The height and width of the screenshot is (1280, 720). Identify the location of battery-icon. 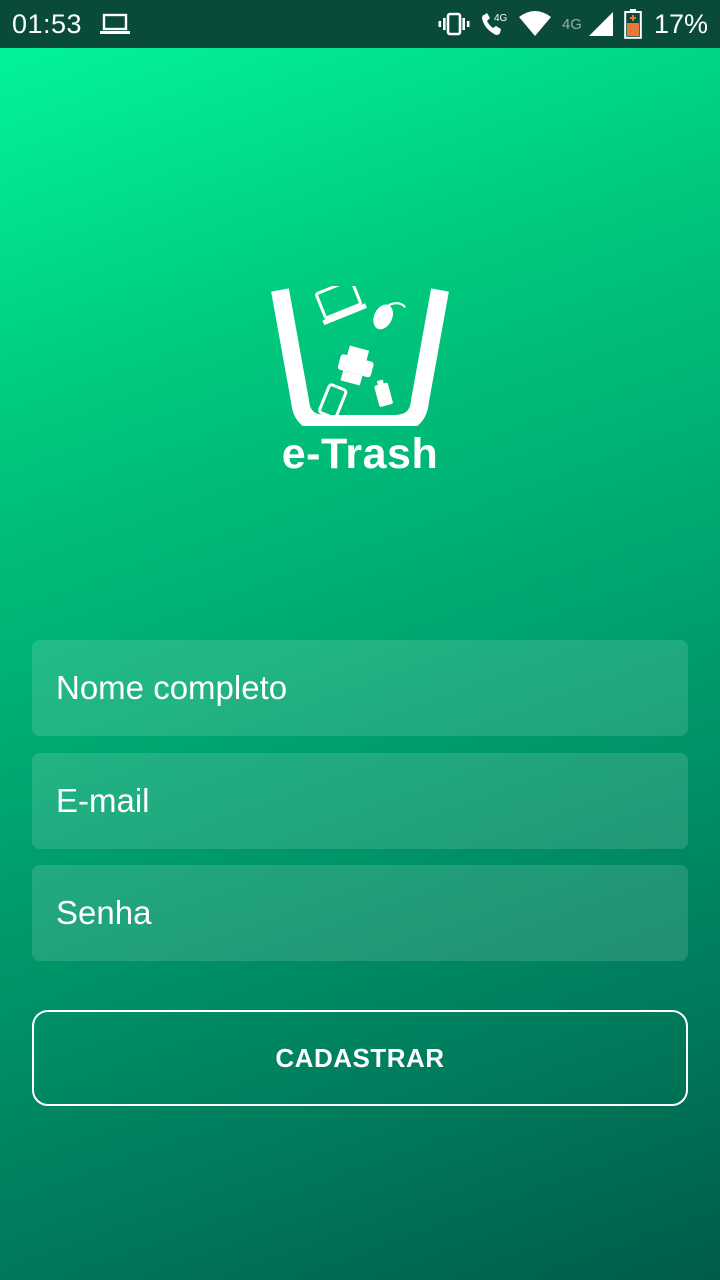
(633, 24).